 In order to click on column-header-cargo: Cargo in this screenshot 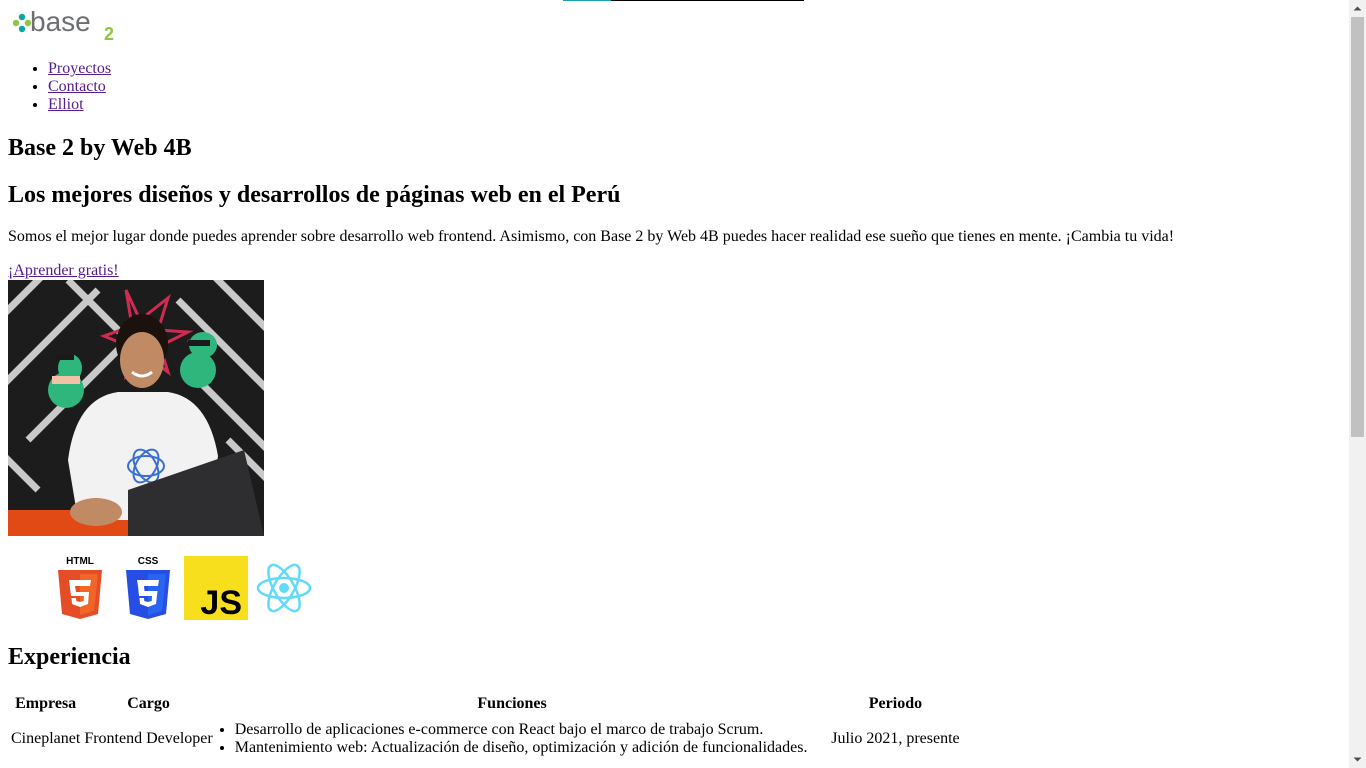, I will do `click(148, 703)`.